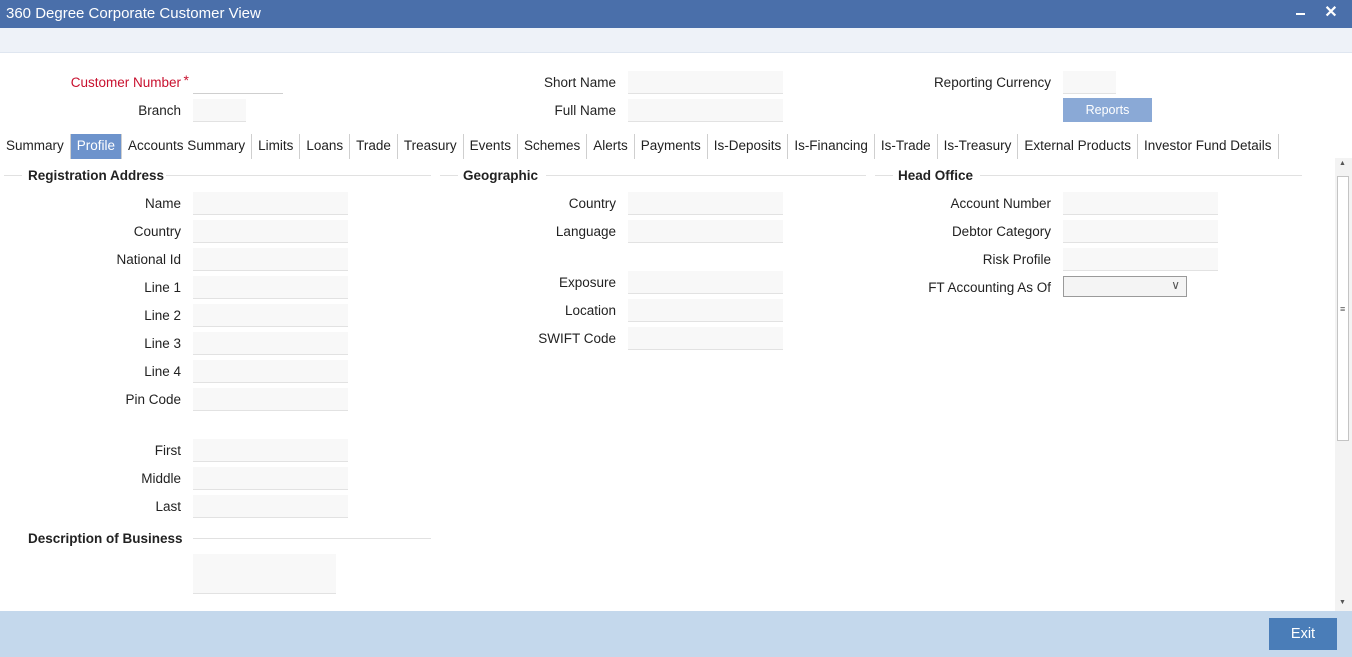 The width and height of the screenshot is (1352, 657). What do you see at coordinates (1107, 110) in the screenshot?
I see `reports-button: Reports` at bounding box center [1107, 110].